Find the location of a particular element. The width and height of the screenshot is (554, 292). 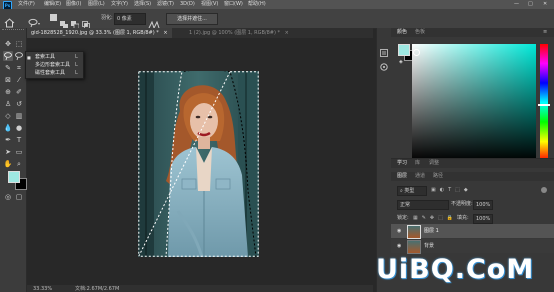

tab-paths: 路径 is located at coordinates (438, 176).